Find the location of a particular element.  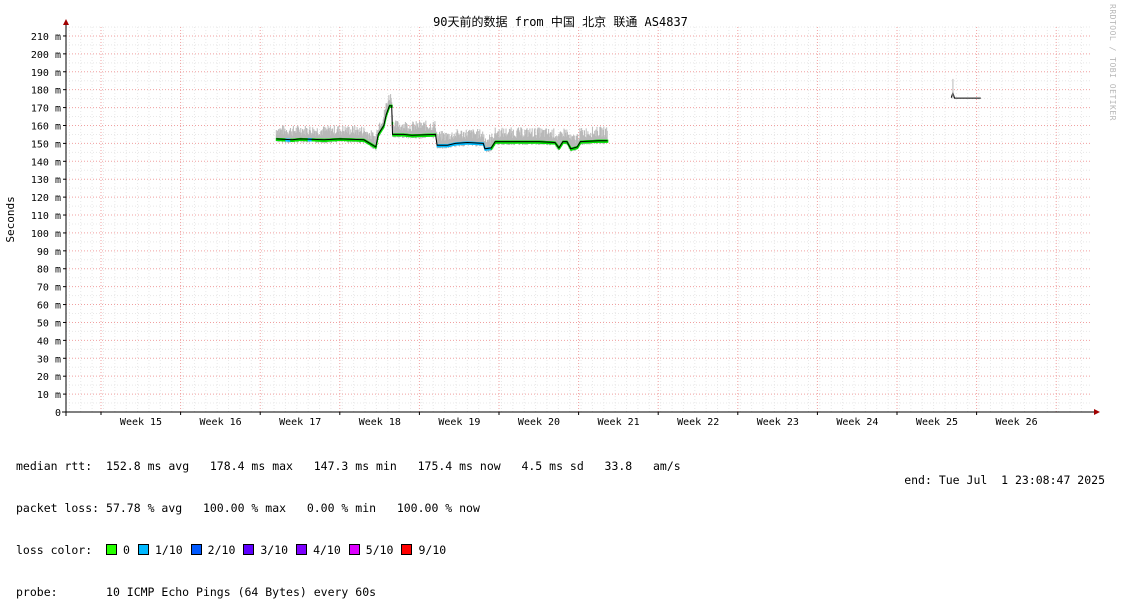

x-tick-label: Week 21 is located at coordinates (619, 422).